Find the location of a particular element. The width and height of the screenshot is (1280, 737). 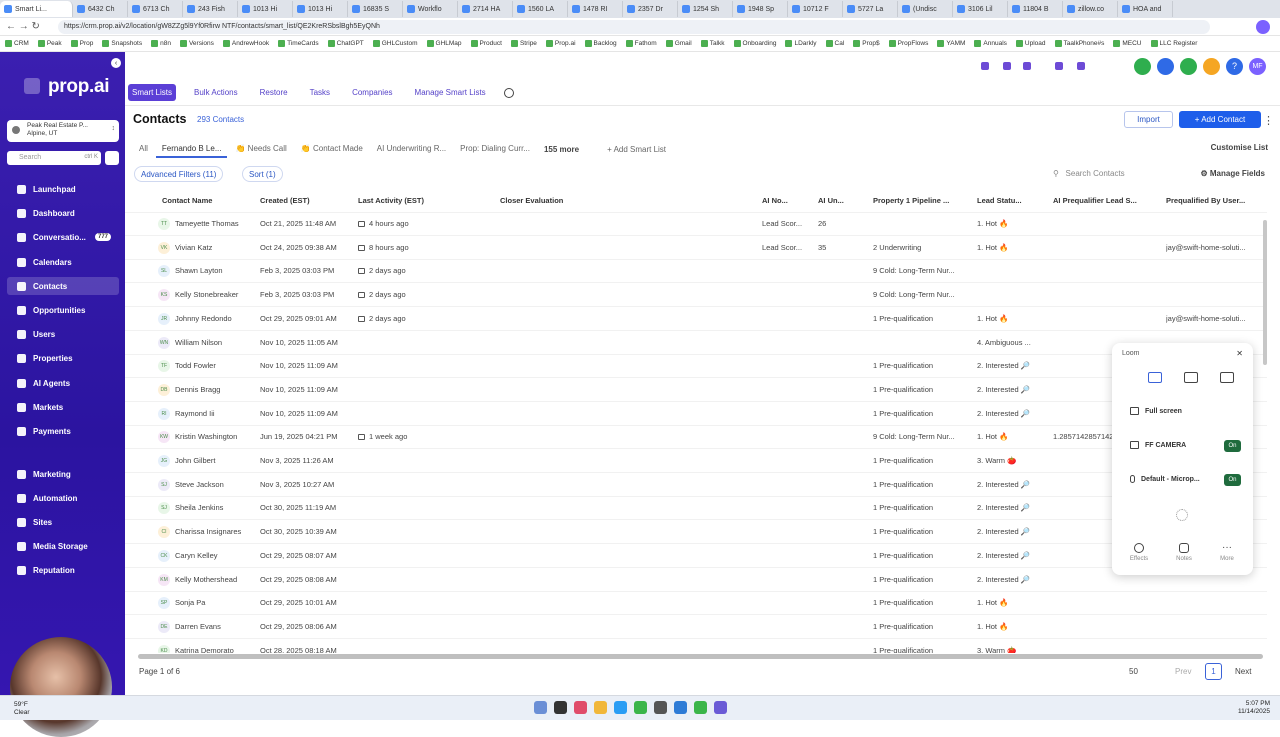

cell-name: Charissa Insignares is located at coordinates (222, 531).